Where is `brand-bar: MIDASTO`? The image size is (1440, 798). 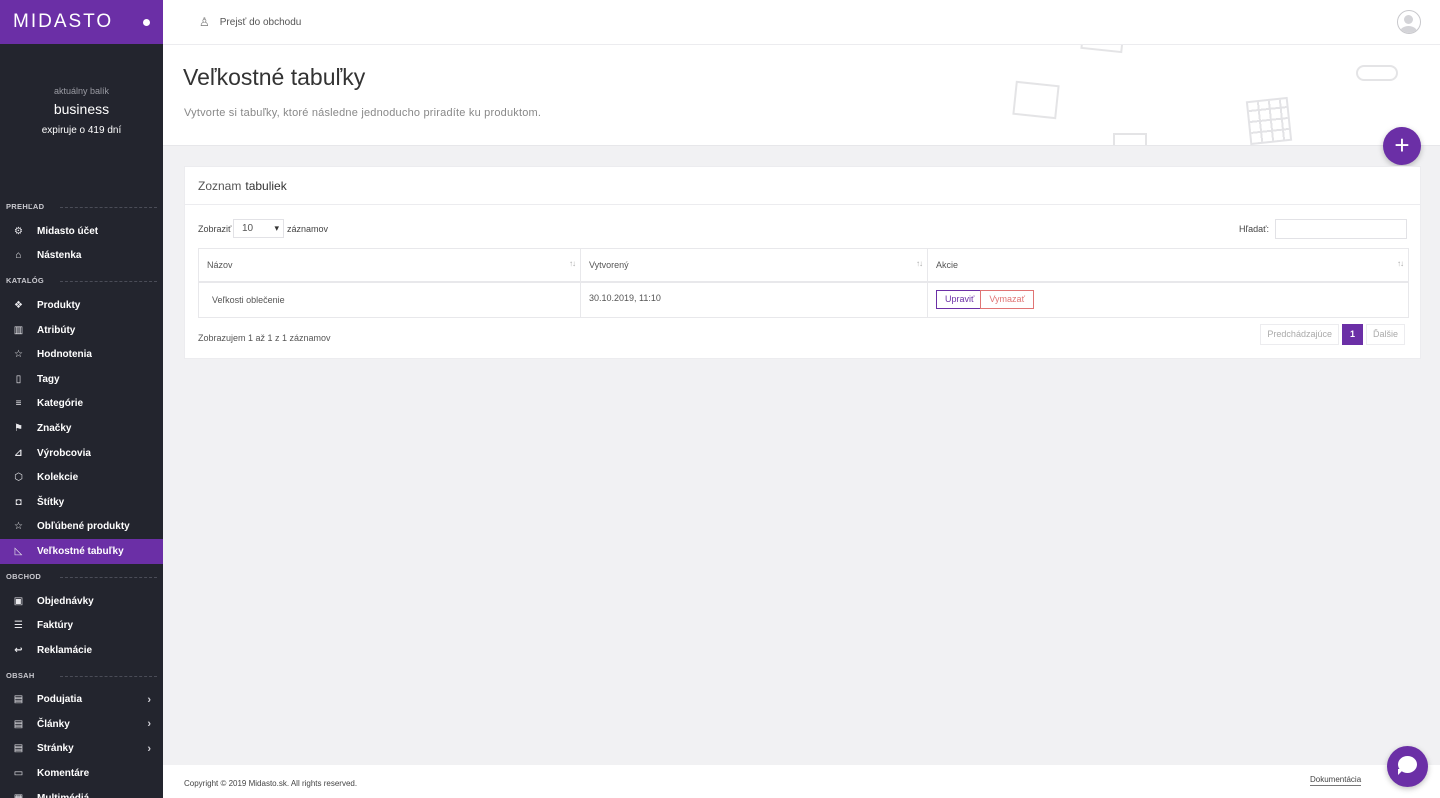
brand-bar: MIDASTO is located at coordinates (81, 22).